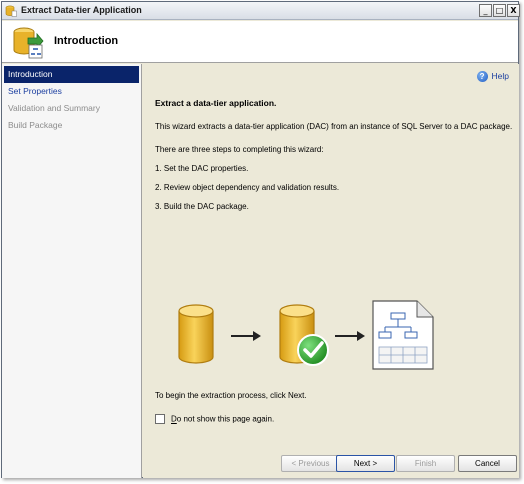 This screenshot has width=524, height=484. What do you see at coordinates (513, 10) in the screenshot?
I see `close-button: X` at bounding box center [513, 10].